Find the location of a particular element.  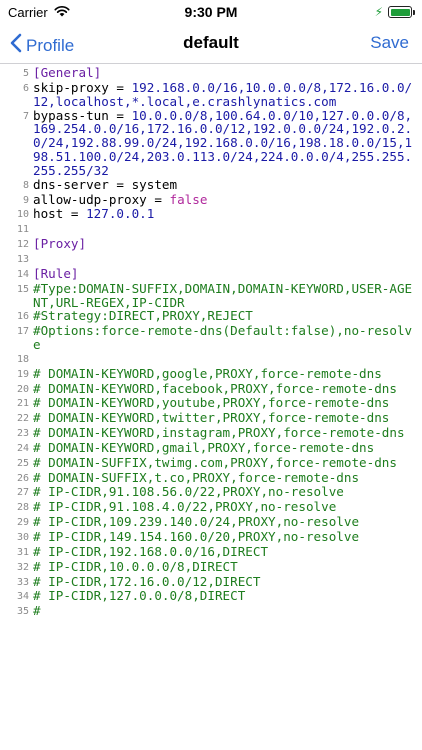

config-value: 127.0.0.1 is located at coordinates (120, 214).